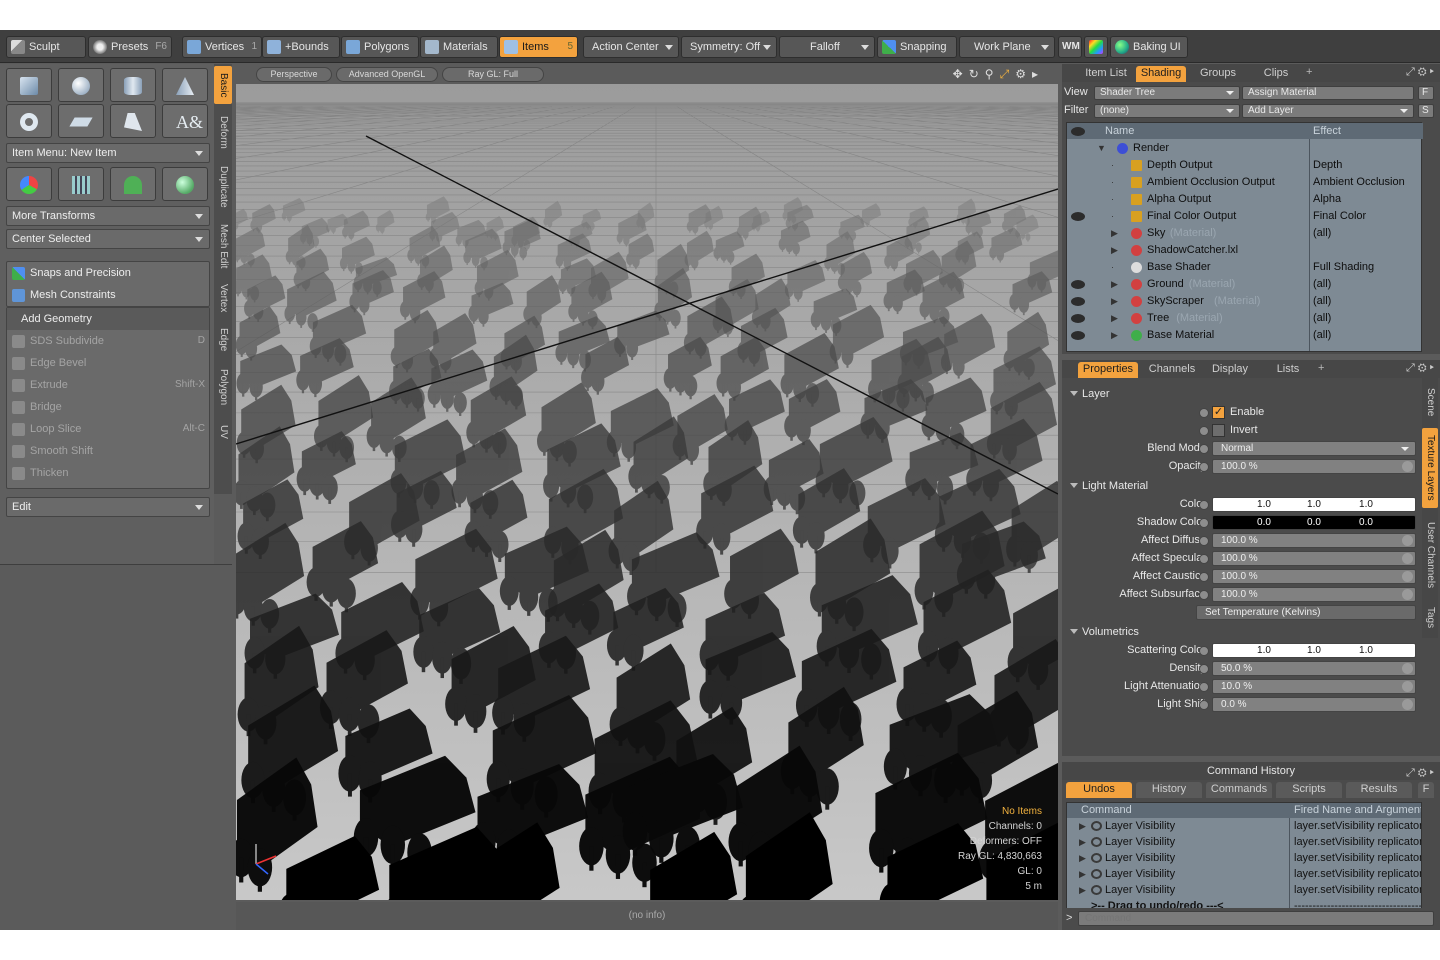  I want to click on density-field: 50.0 %, so click(1314, 668).